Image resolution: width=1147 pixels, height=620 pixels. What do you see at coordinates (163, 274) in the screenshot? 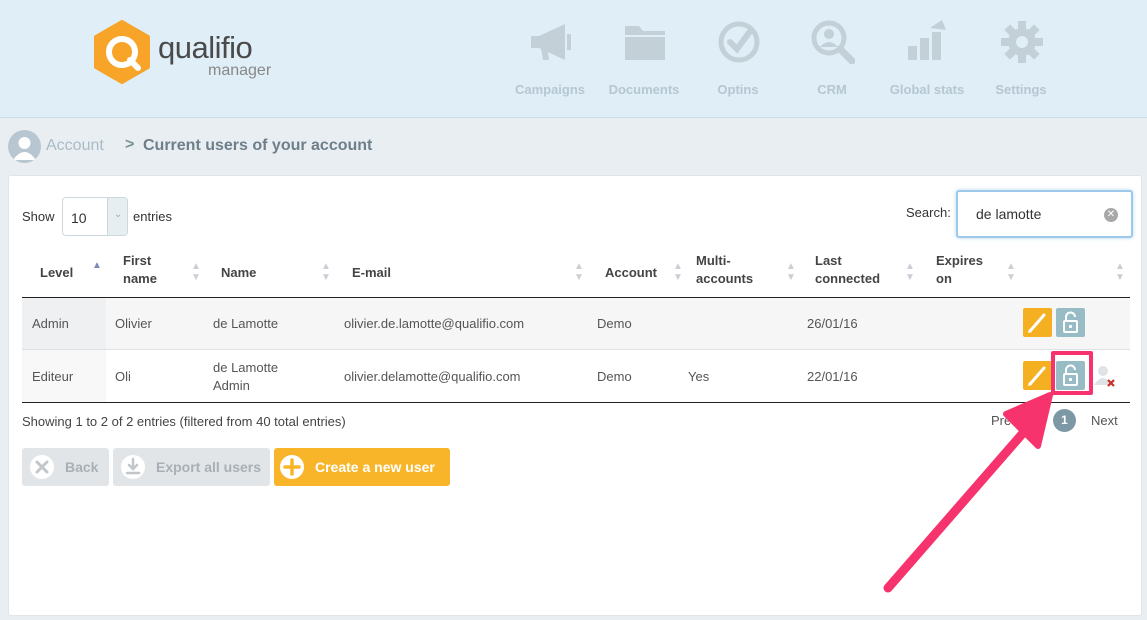
I see `column-header-first-name: First name ▲ ▼` at bounding box center [163, 274].